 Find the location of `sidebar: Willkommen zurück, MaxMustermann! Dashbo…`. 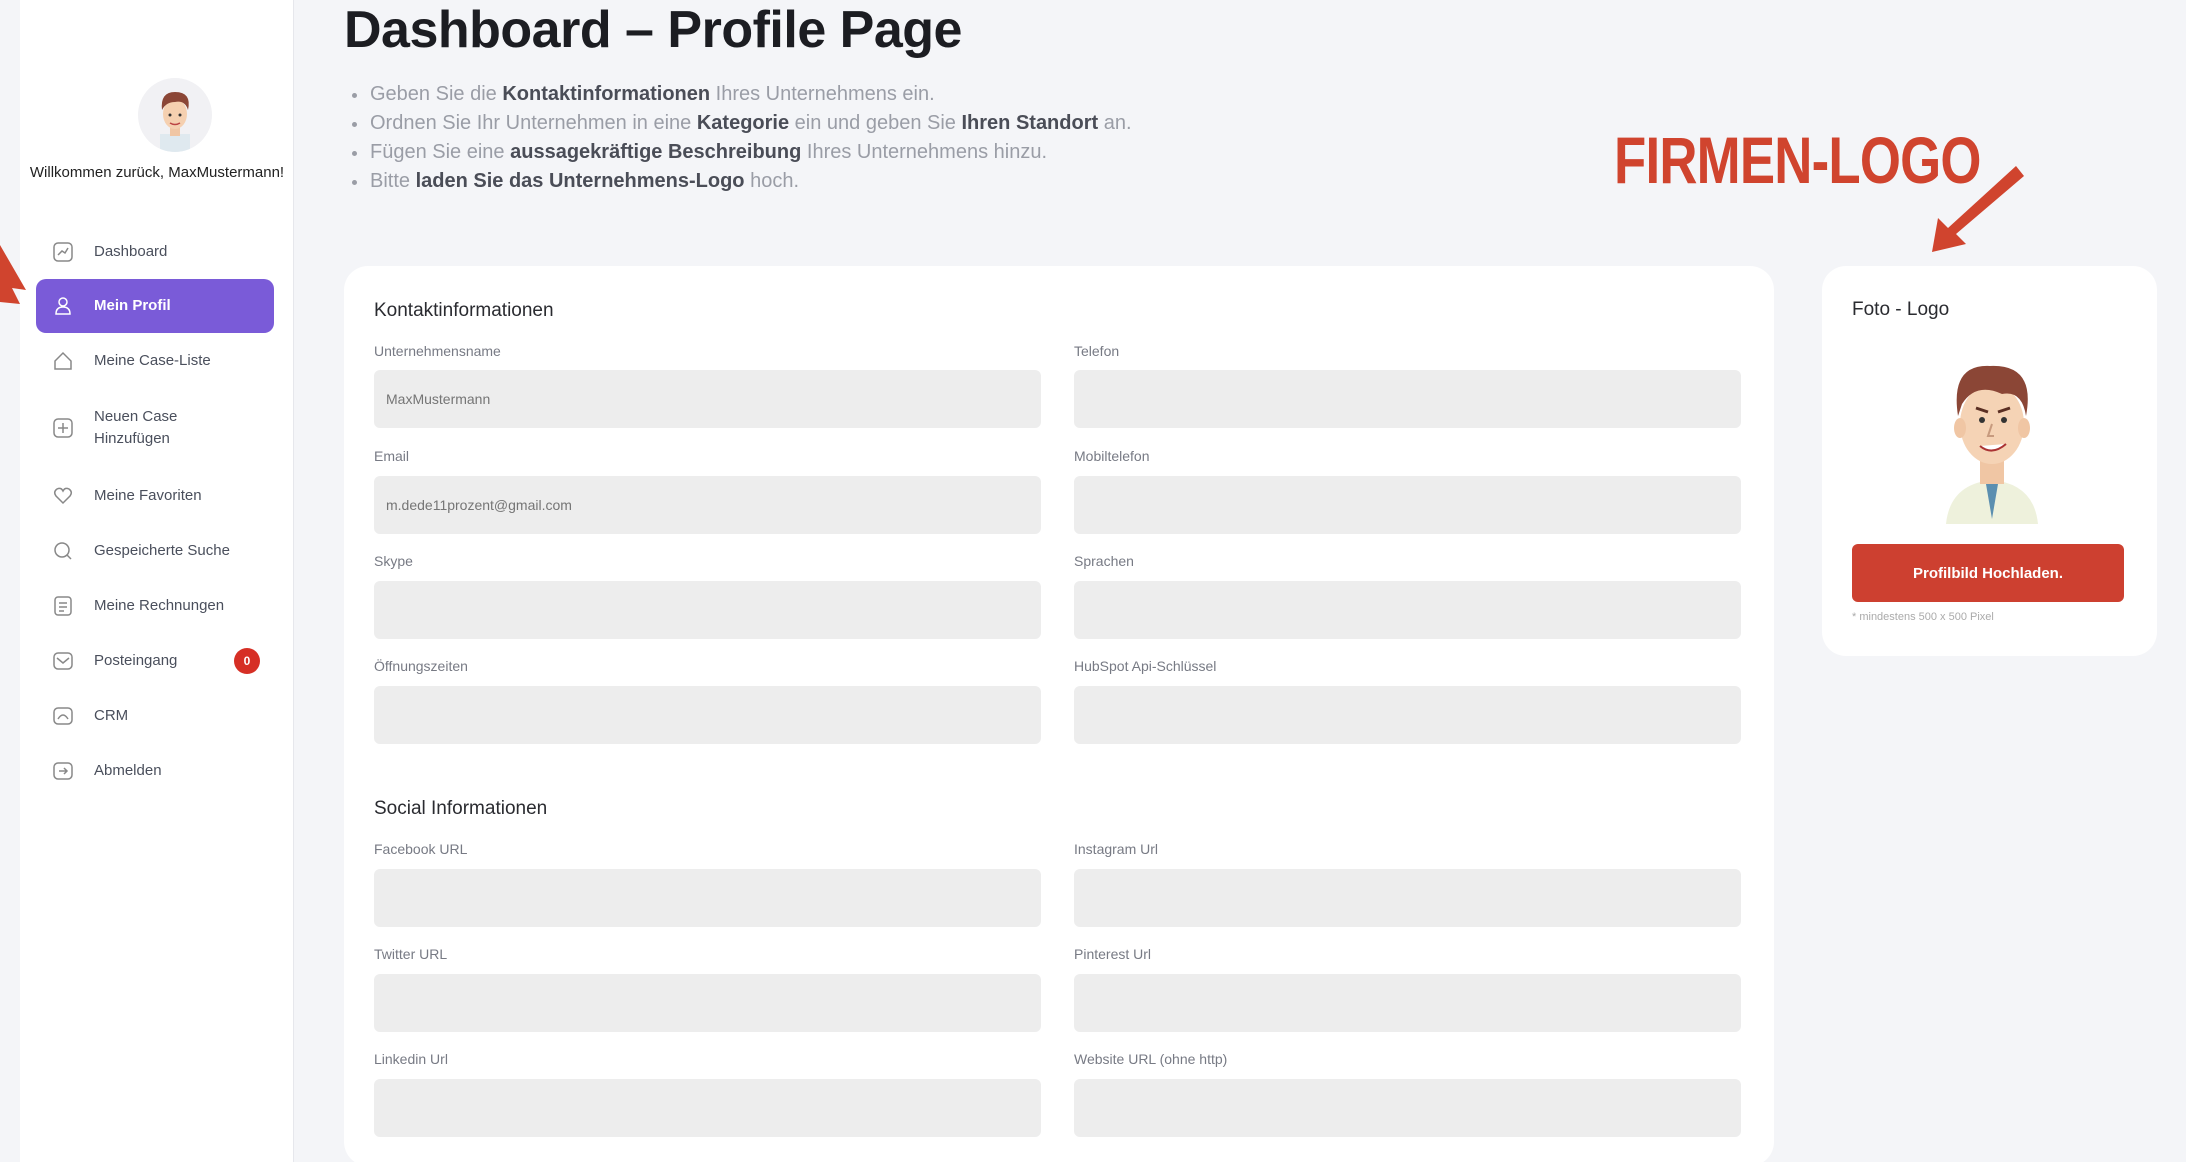

sidebar: Willkommen zurück, MaxMustermann! Dashbo… is located at coordinates (157, 581).